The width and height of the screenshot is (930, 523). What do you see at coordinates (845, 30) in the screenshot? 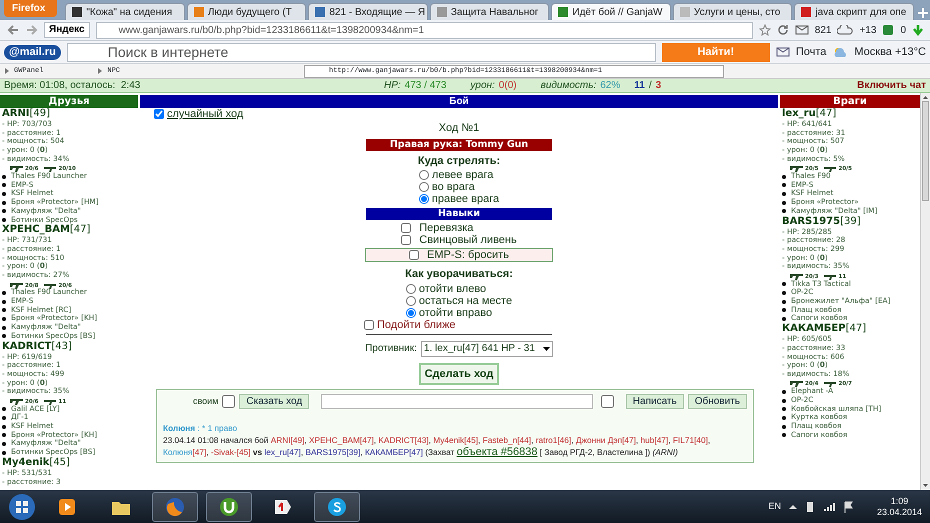
I see `cloud-icon` at bounding box center [845, 30].